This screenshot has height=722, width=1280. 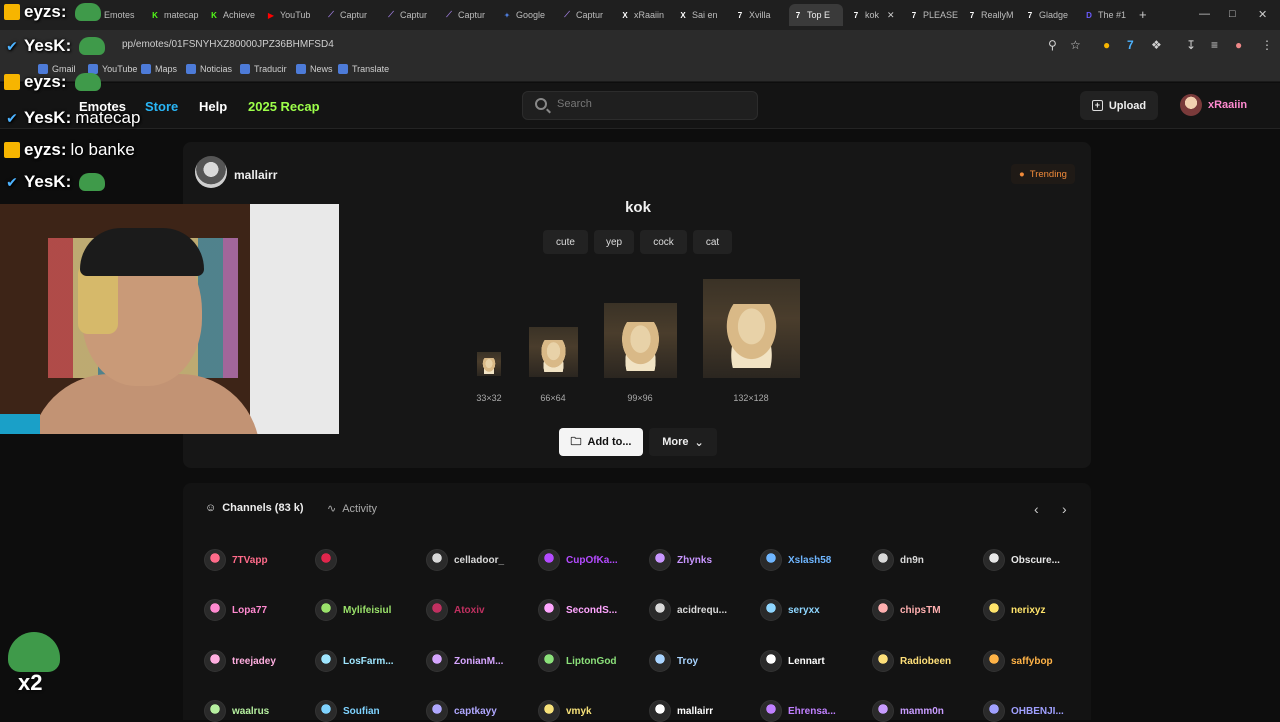 What do you see at coordinates (455, 610) in the screenshot?
I see `channel-item: Atoxiv` at bounding box center [455, 610].